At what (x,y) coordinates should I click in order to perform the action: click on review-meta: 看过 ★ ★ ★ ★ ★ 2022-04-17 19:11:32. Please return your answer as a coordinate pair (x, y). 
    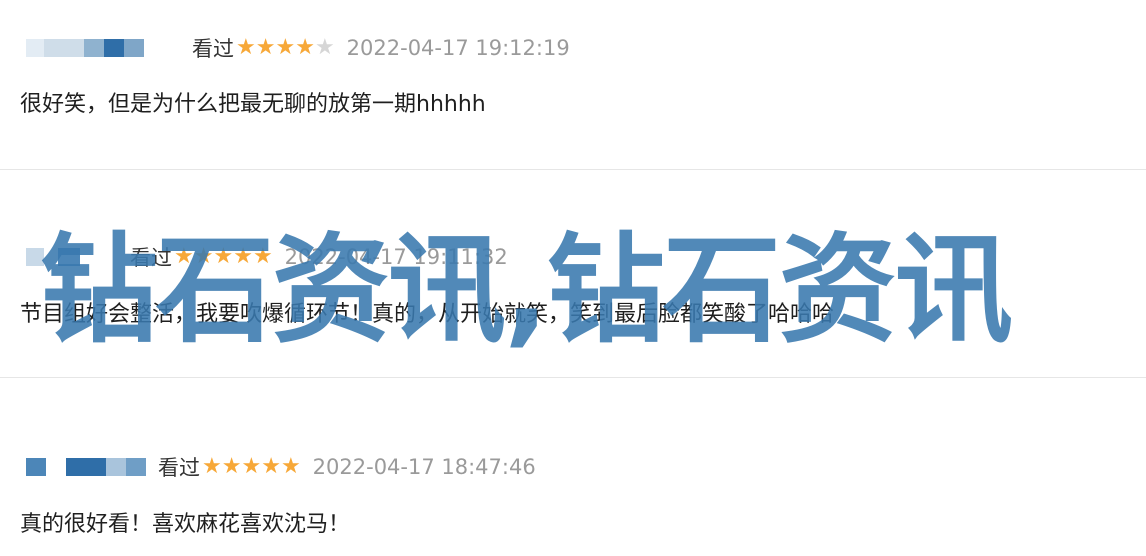
    Looking at the image, I should click on (267, 257).